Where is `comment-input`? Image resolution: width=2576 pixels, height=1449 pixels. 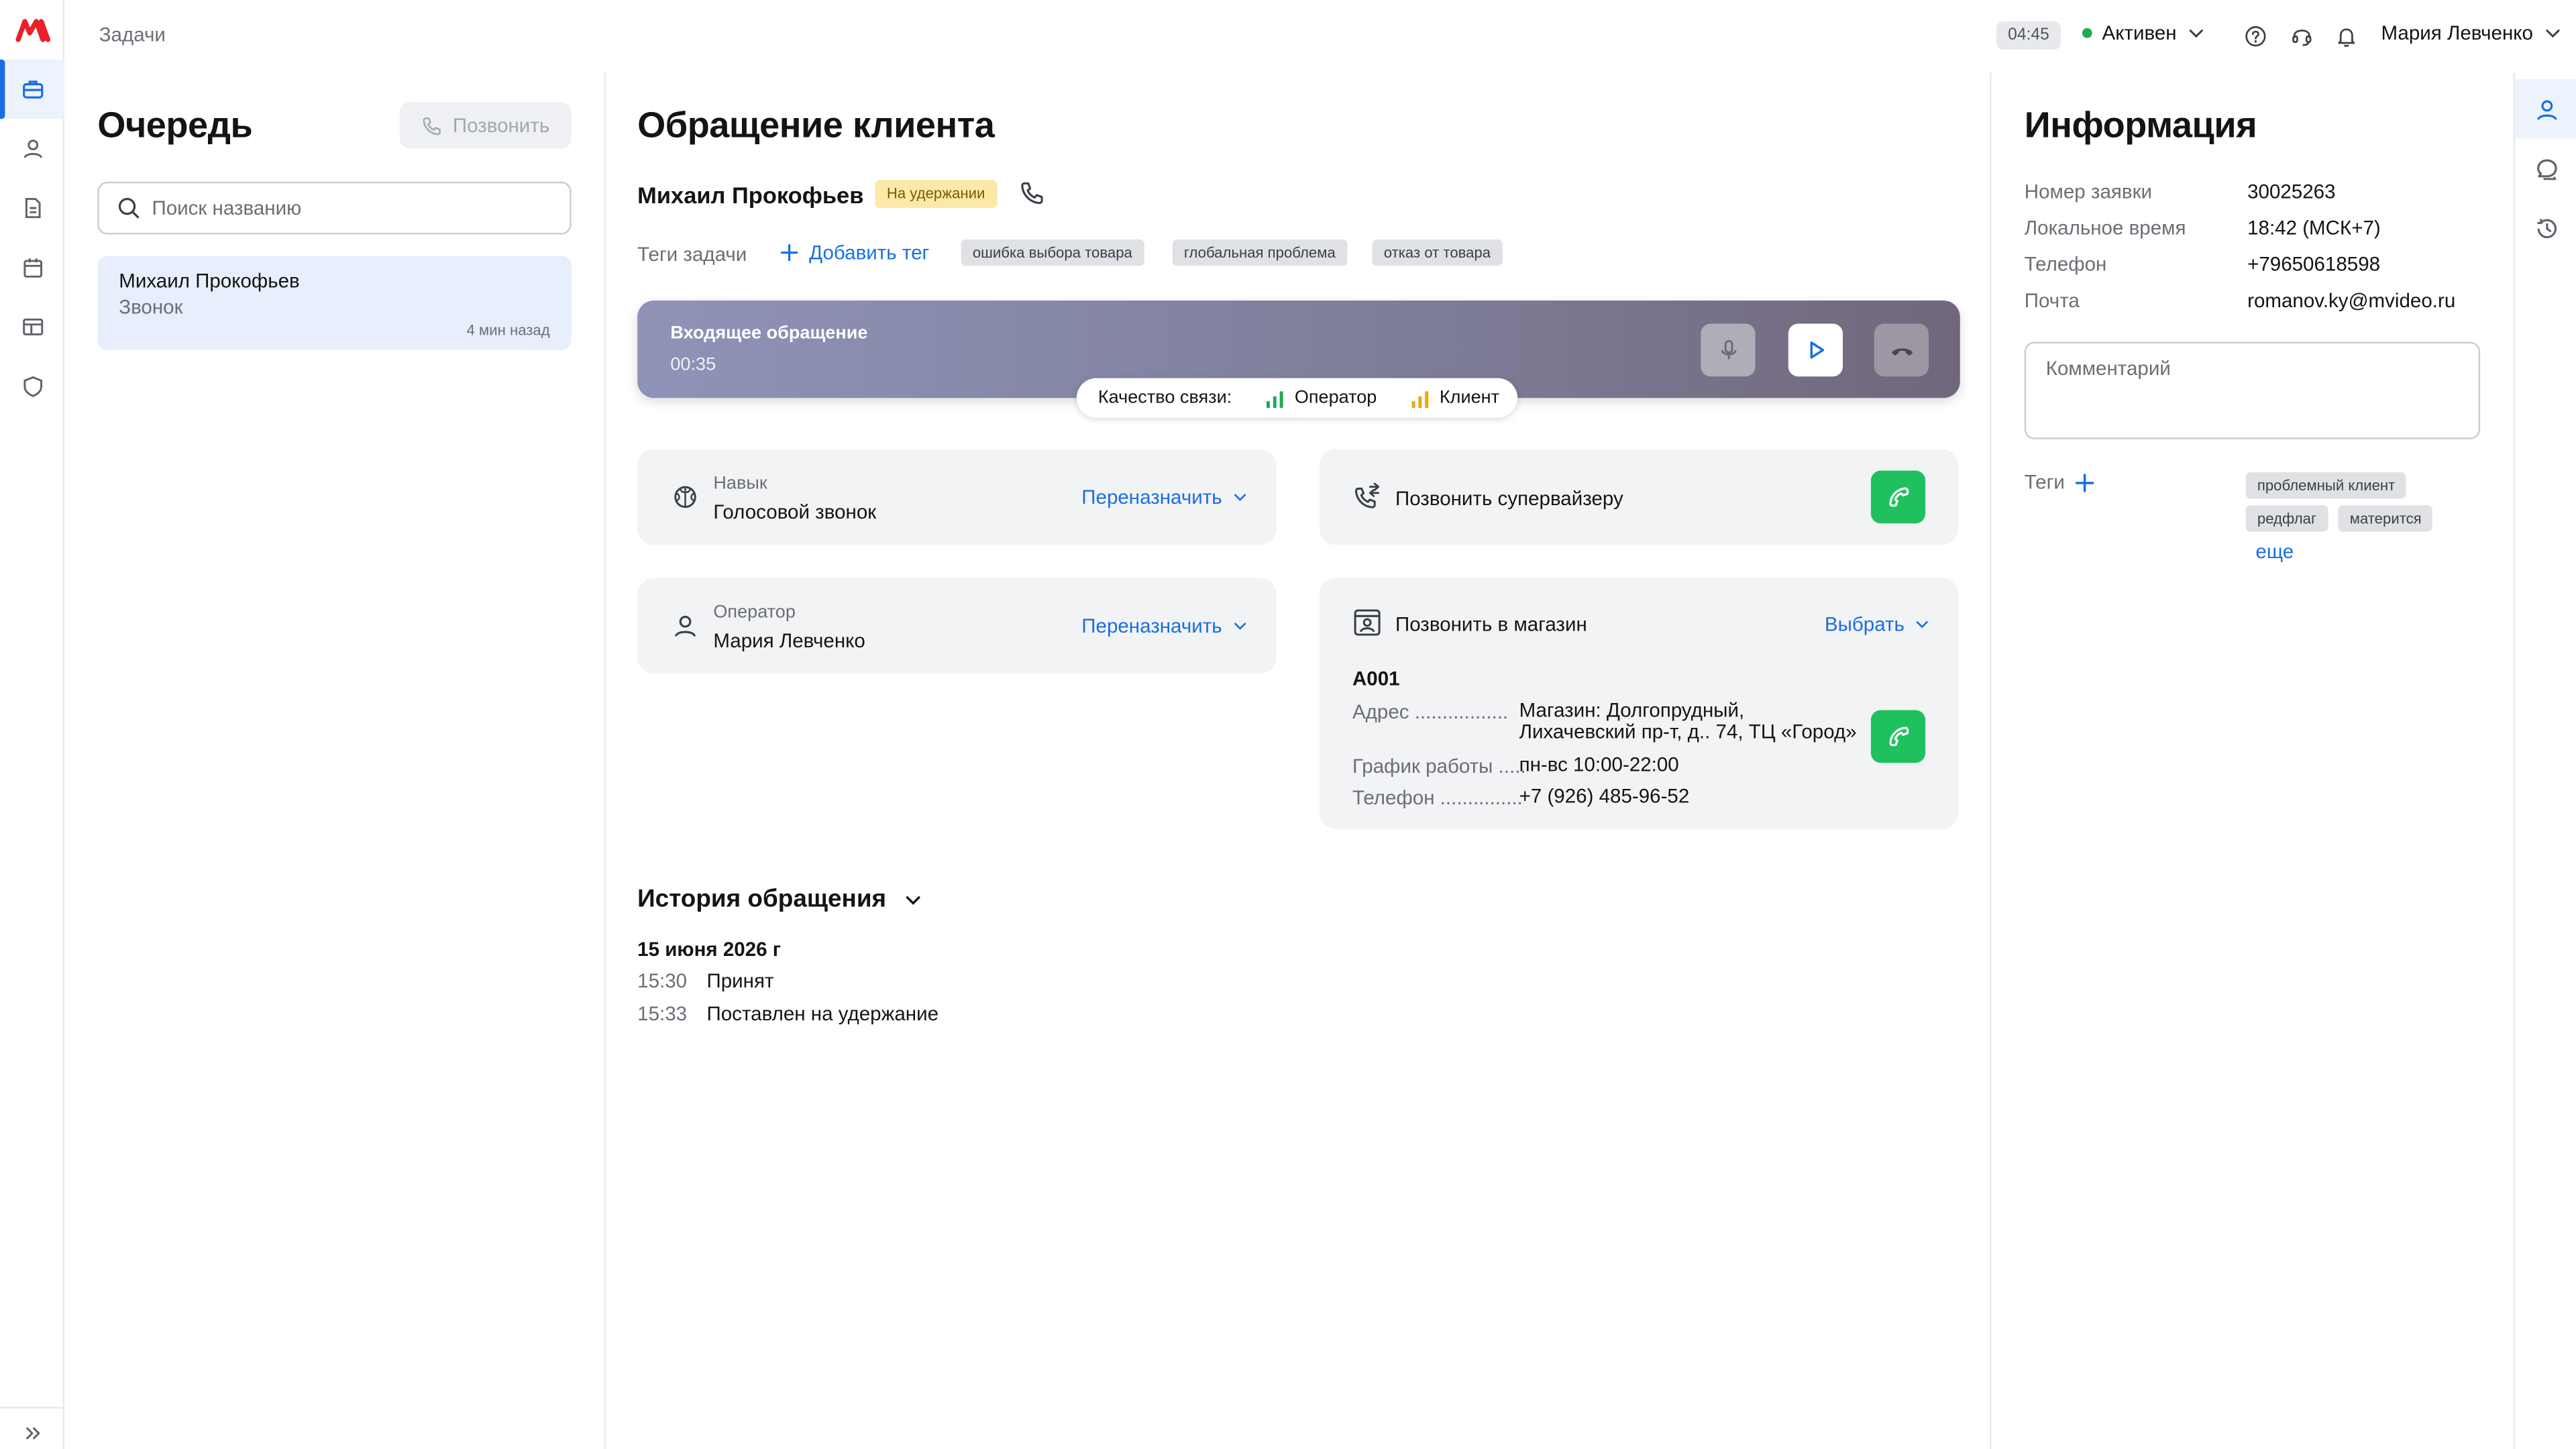 comment-input is located at coordinates (2252, 389).